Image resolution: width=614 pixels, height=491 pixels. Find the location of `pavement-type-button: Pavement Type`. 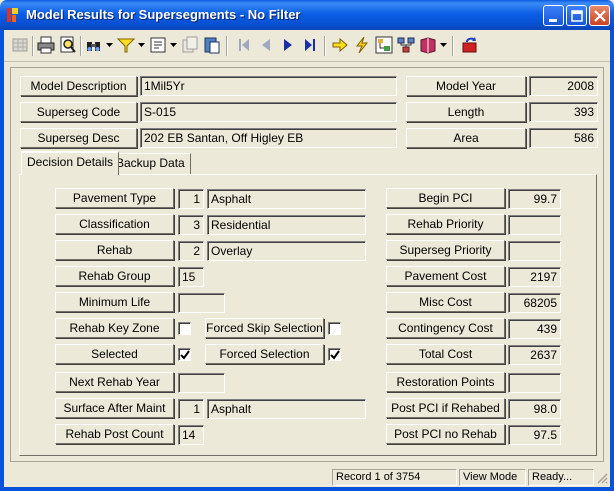

pavement-type-button: Pavement Type is located at coordinates (114, 198).